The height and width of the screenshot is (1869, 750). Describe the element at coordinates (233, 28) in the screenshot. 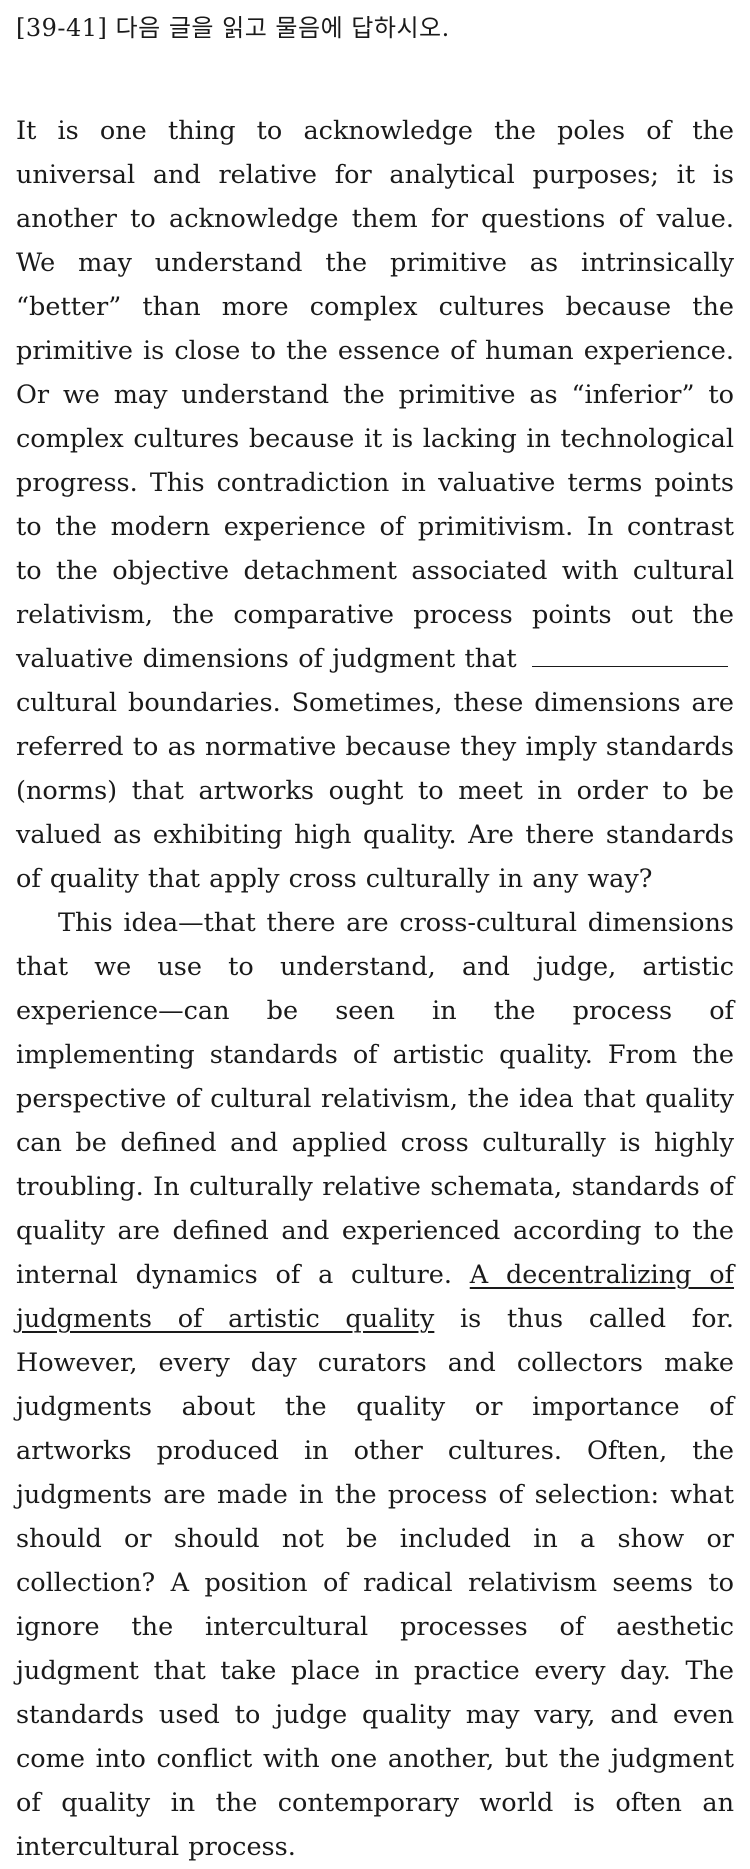

I see `question-instruction: [39-41] 다음 글을 읽고 물음에 답하시오.` at that location.